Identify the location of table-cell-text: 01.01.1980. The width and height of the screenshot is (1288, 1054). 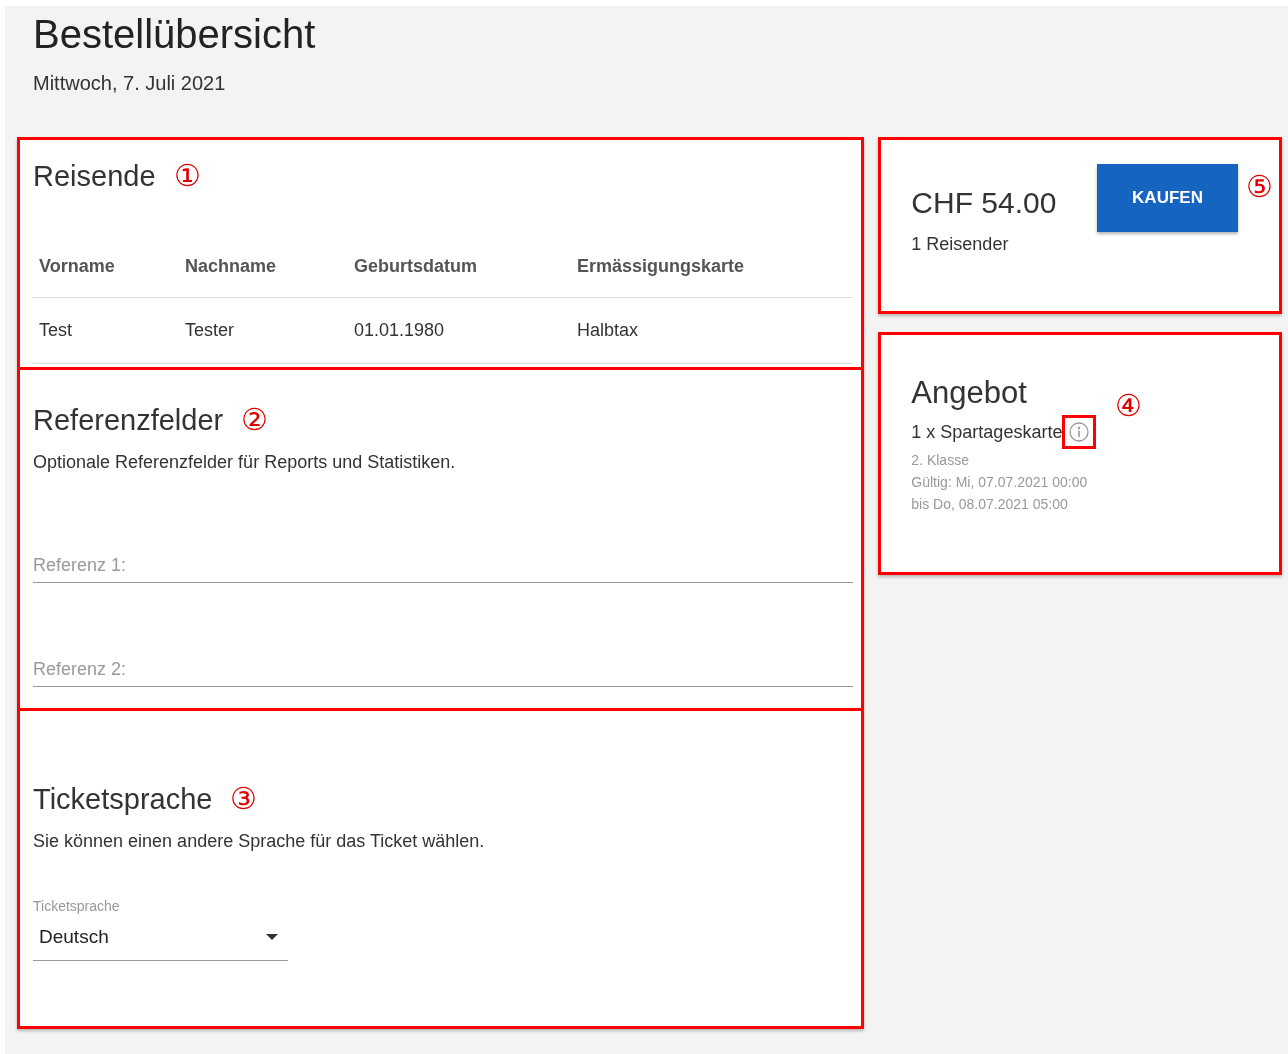
(400, 330).